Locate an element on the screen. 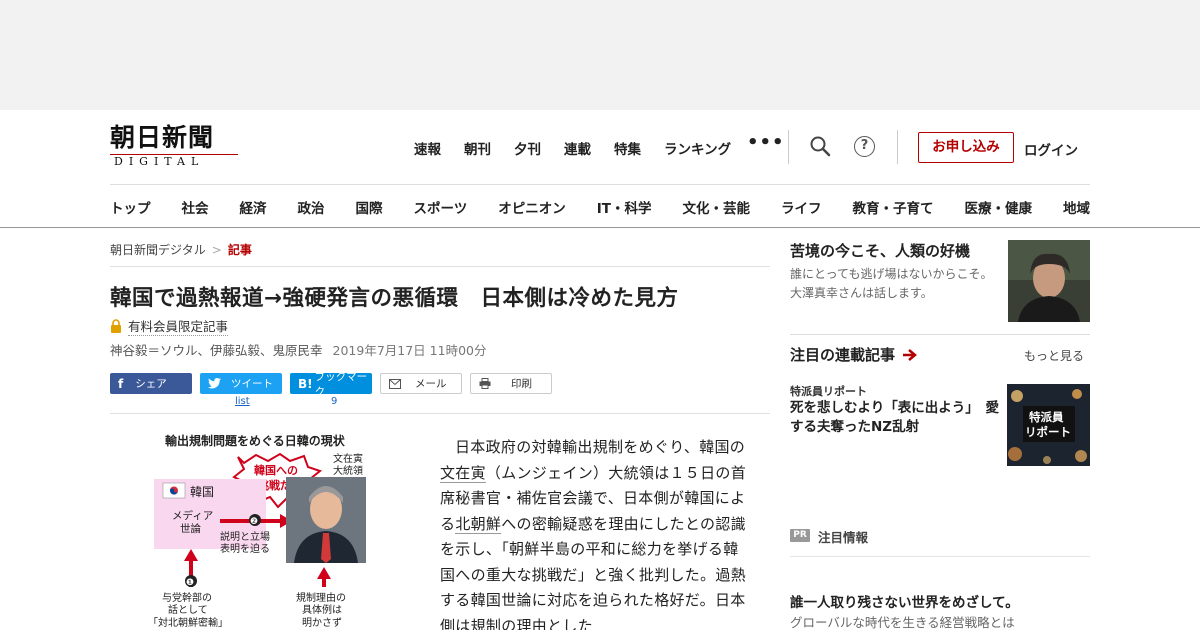  facebook-icon: f is located at coordinates (121, 383).